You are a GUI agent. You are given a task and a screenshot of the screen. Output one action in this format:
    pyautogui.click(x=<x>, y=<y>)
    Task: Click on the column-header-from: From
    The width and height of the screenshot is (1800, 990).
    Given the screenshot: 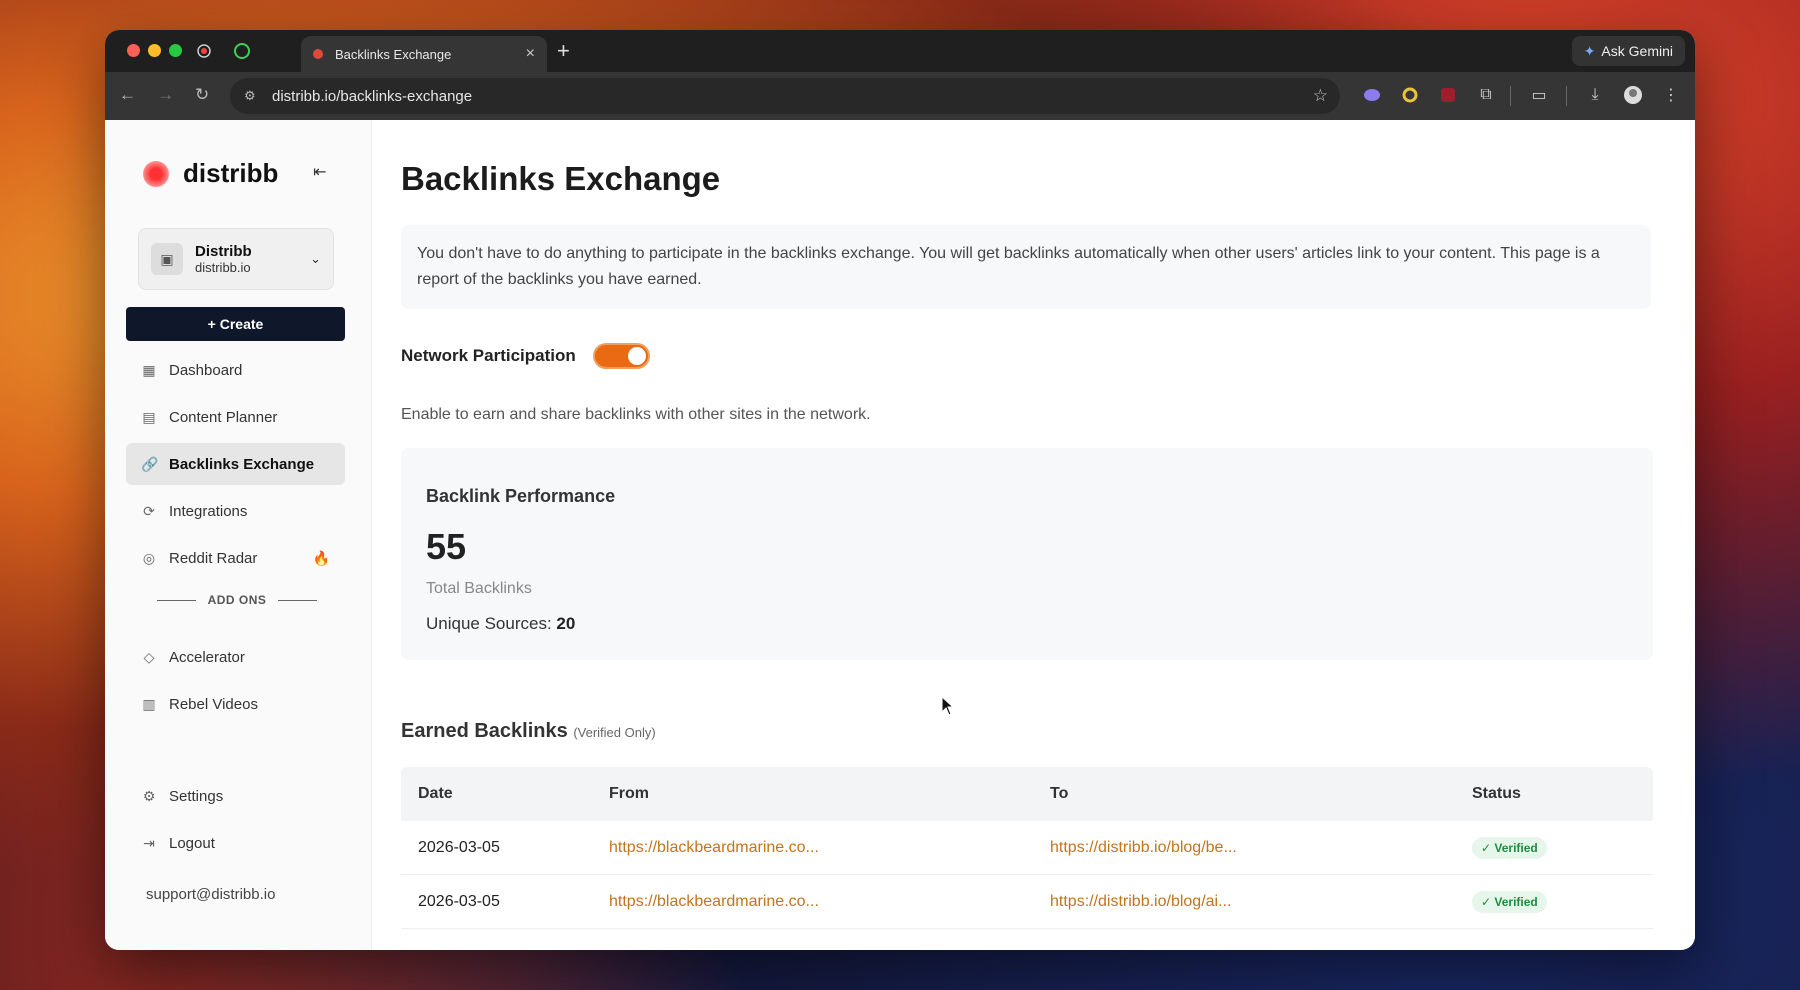 What is the action you would take?
    pyautogui.click(x=829, y=794)
    